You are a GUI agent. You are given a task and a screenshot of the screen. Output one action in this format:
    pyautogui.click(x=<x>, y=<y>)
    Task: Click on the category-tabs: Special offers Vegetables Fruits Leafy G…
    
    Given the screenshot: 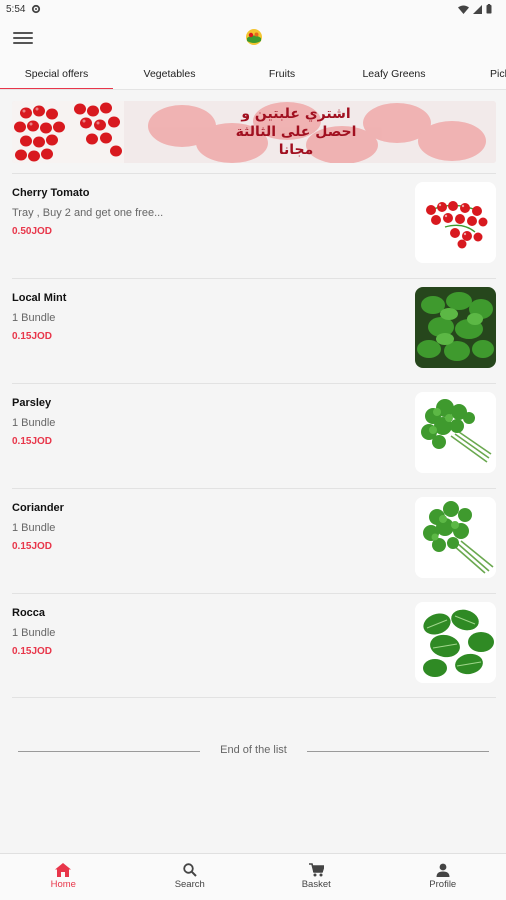 What is the action you would take?
    pyautogui.click(x=253, y=75)
    